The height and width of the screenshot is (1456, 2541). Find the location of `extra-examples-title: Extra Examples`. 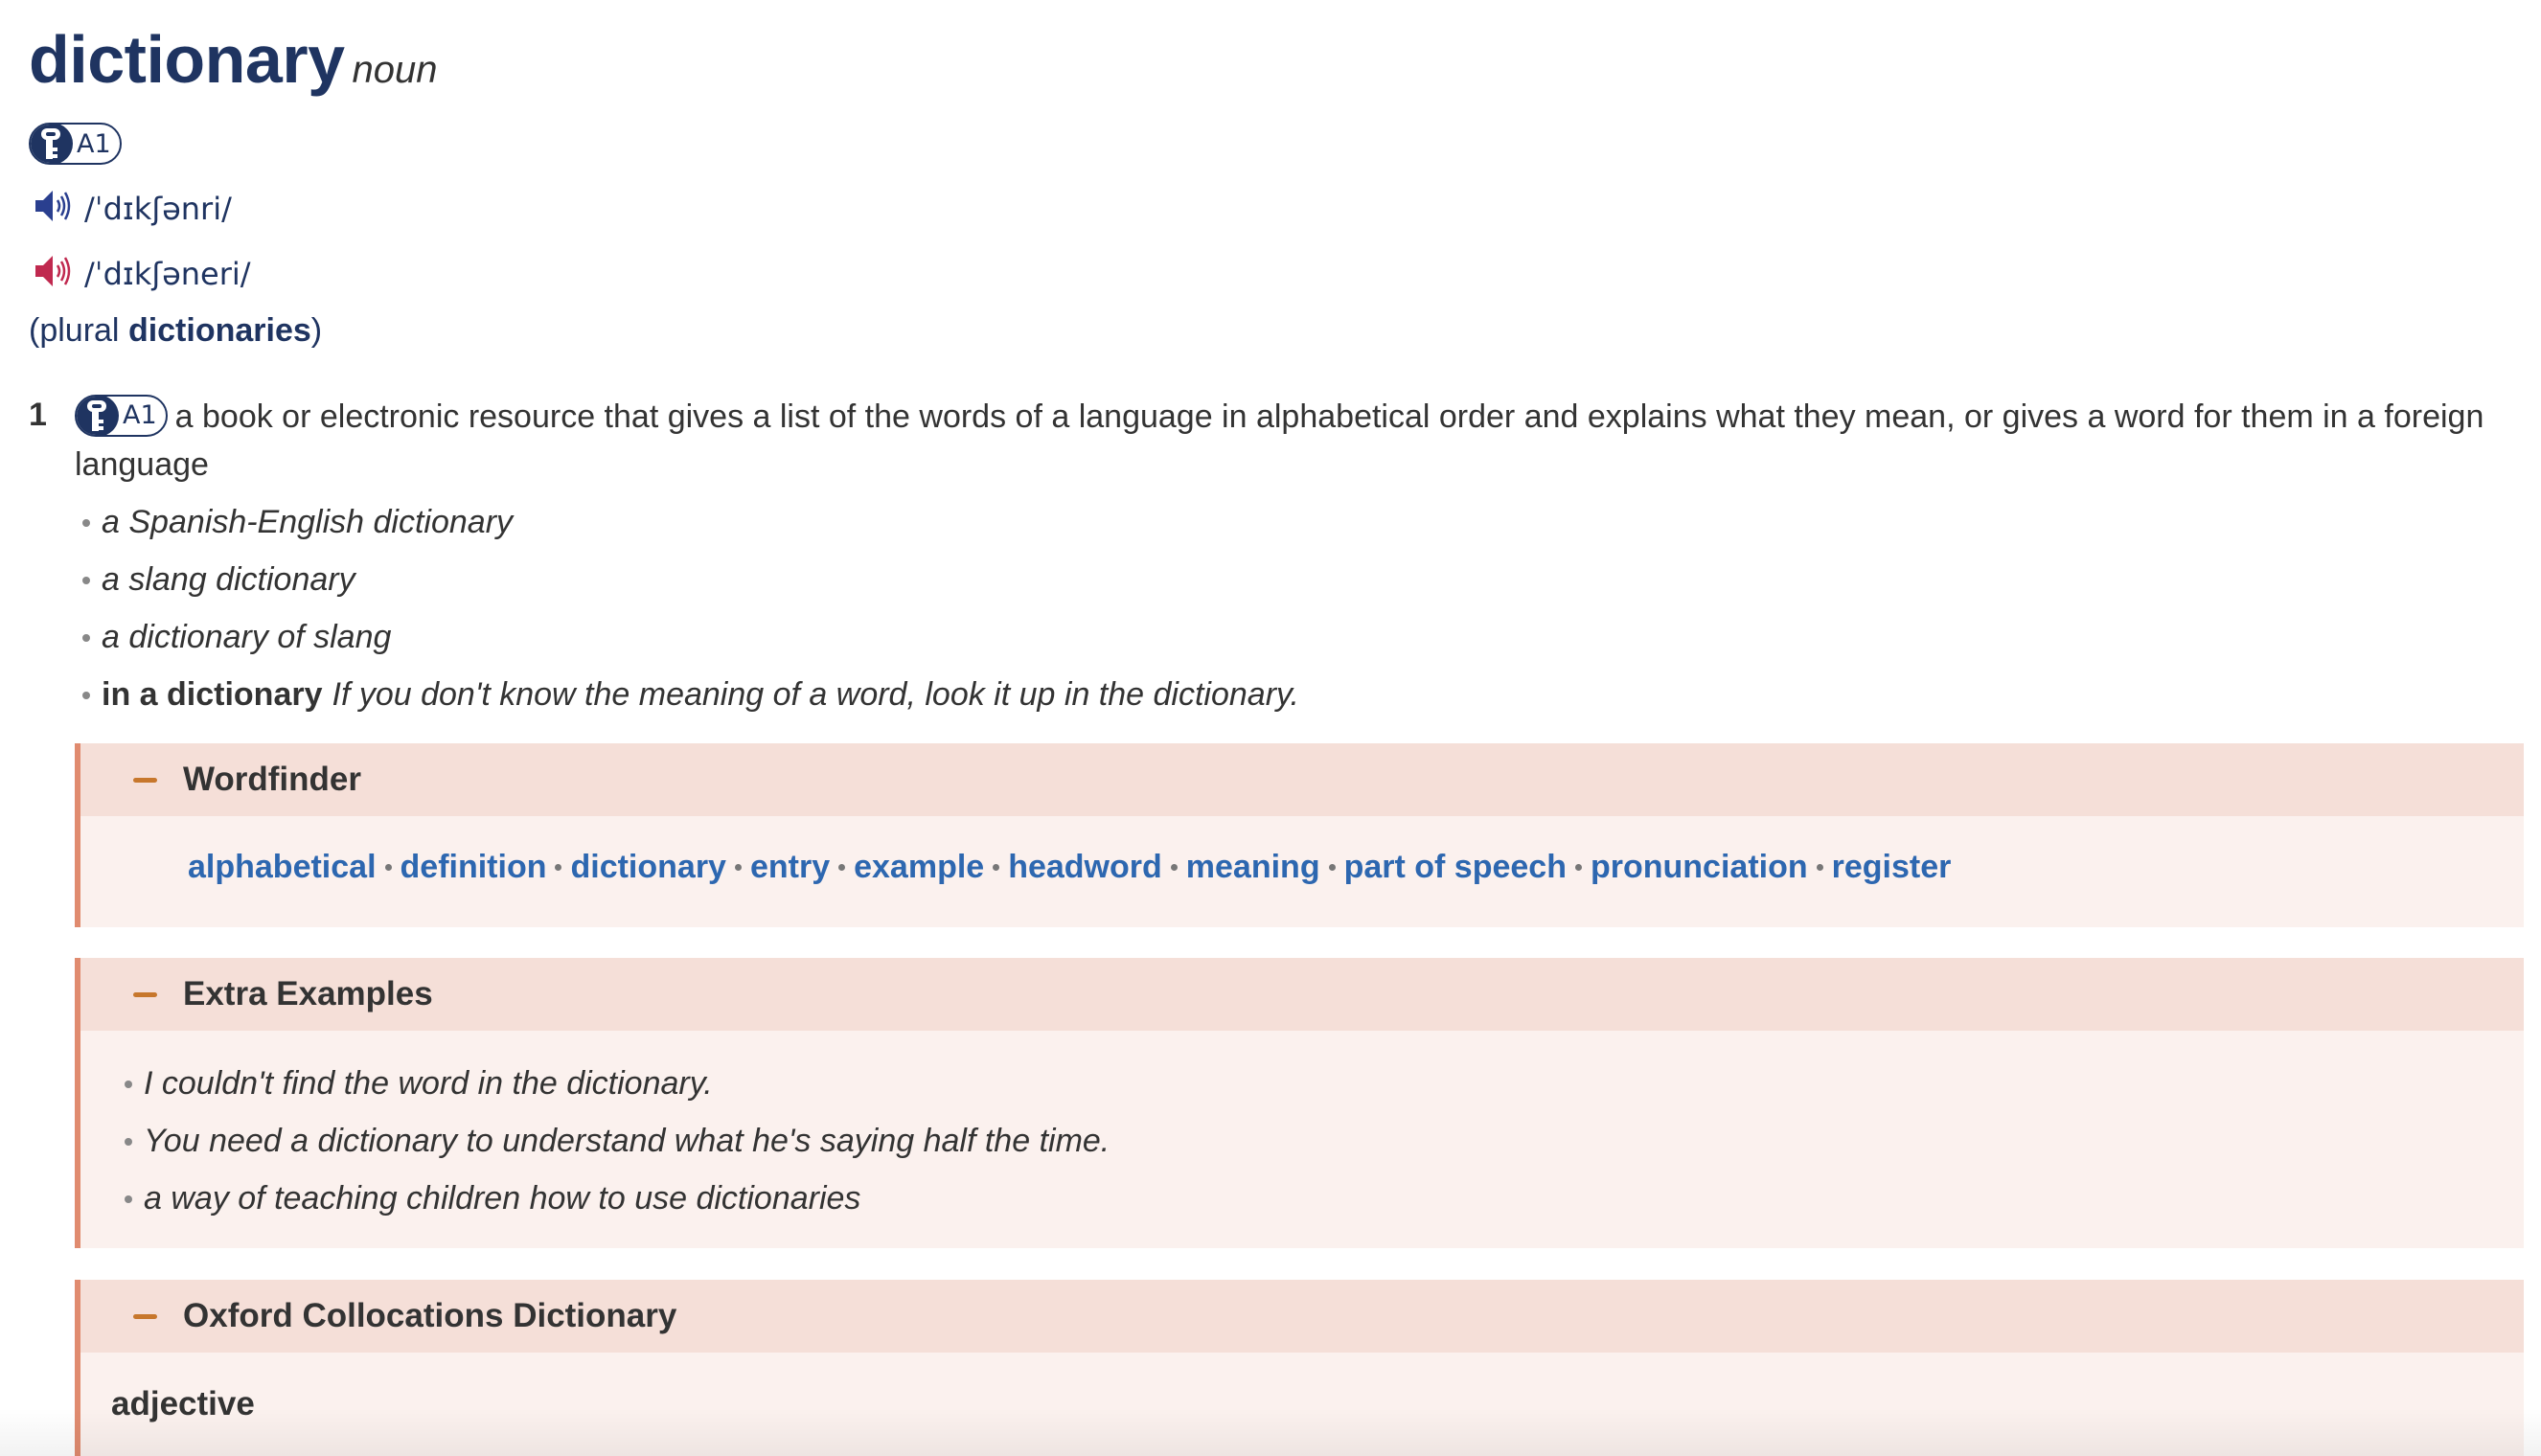

extra-examples-title: Extra Examples is located at coordinates (308, 993).